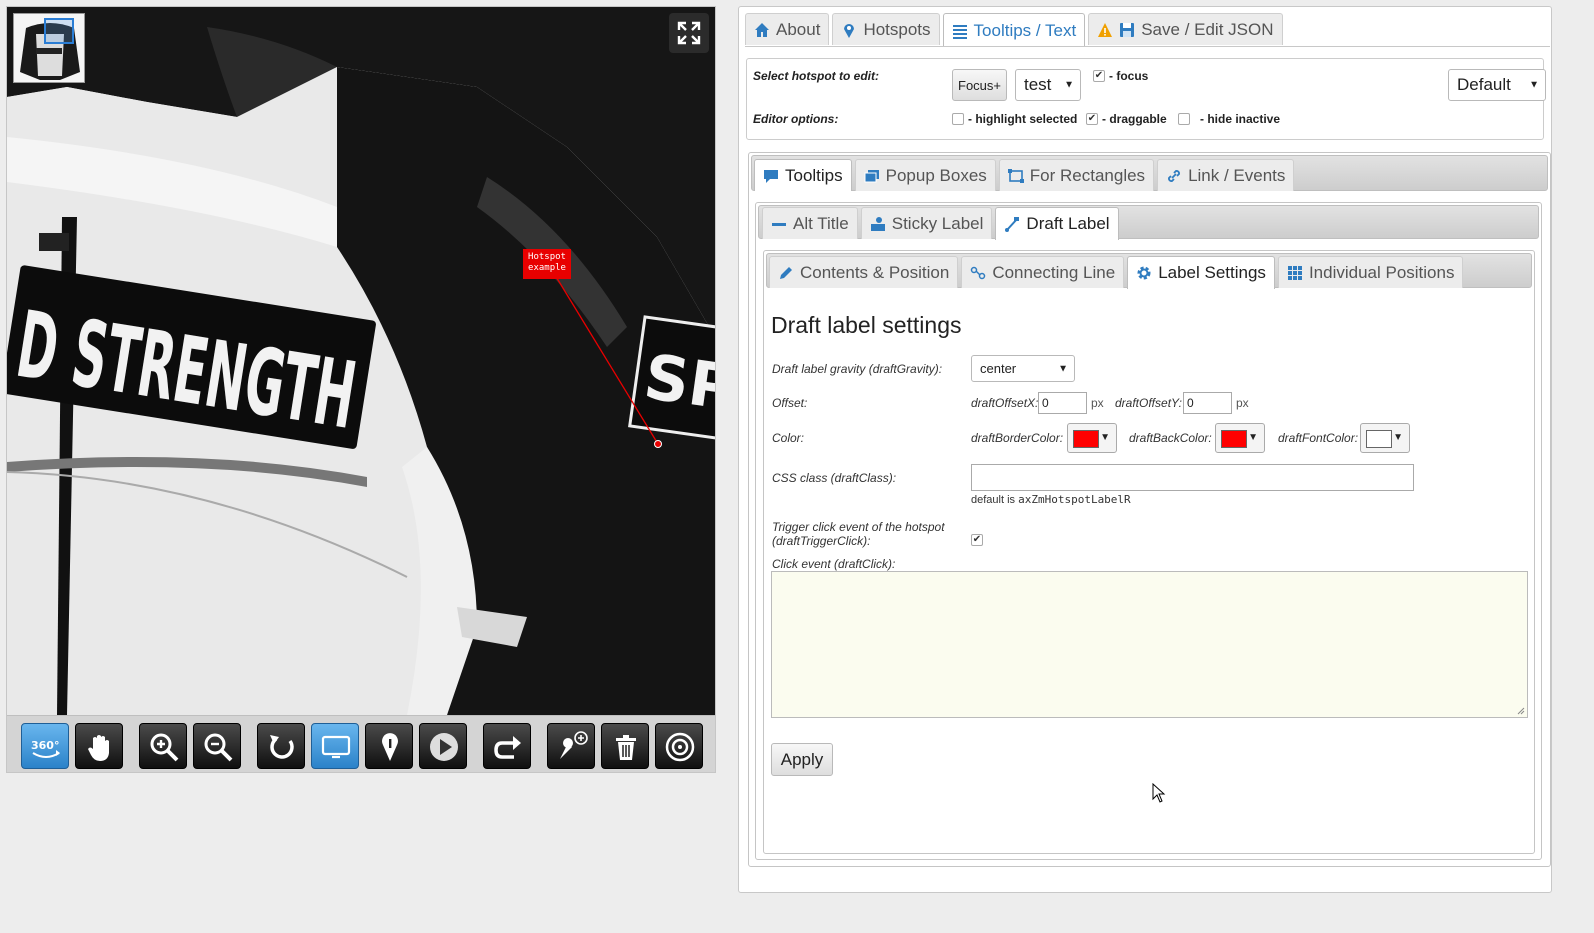  I want to click on play-button, so click(443, 746).